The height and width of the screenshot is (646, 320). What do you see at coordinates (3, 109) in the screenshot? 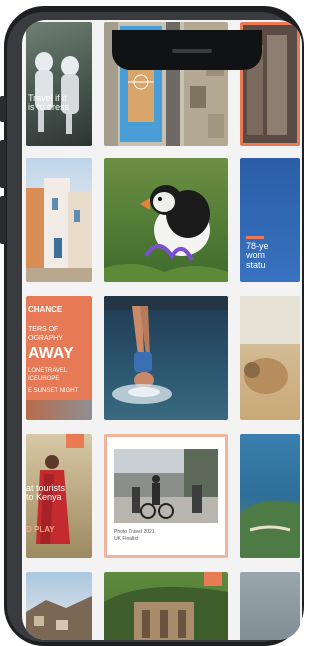
I see `phone-side-button` at bounding box center [3, 109].